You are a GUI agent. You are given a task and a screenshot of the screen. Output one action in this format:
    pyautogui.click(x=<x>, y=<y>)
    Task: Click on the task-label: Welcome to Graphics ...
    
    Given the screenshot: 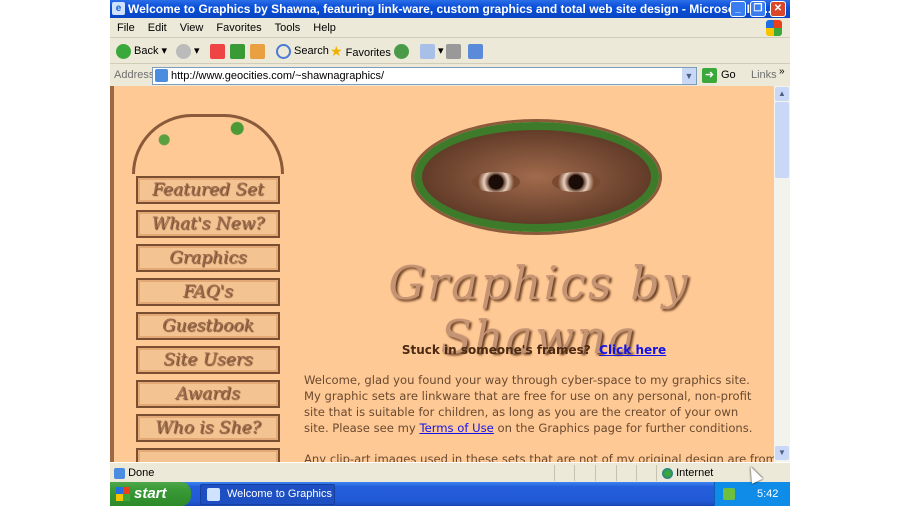 What is the action you would take?
    pyautogui.click(x=281, y=494)
    